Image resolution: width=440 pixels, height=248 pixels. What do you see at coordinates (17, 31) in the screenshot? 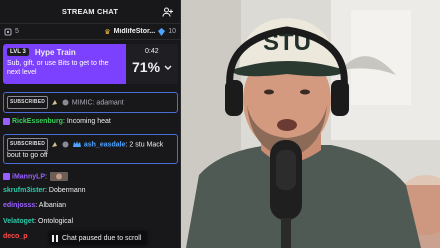
I see `leaderboard-rank-count: 5` at bounding box center [17, 31].